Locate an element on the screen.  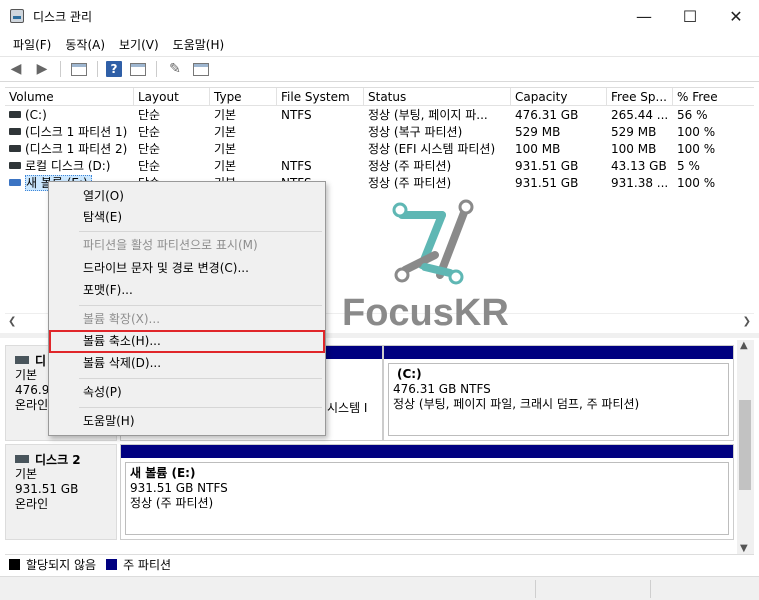
status-bar is located at coordinates (379, 588).